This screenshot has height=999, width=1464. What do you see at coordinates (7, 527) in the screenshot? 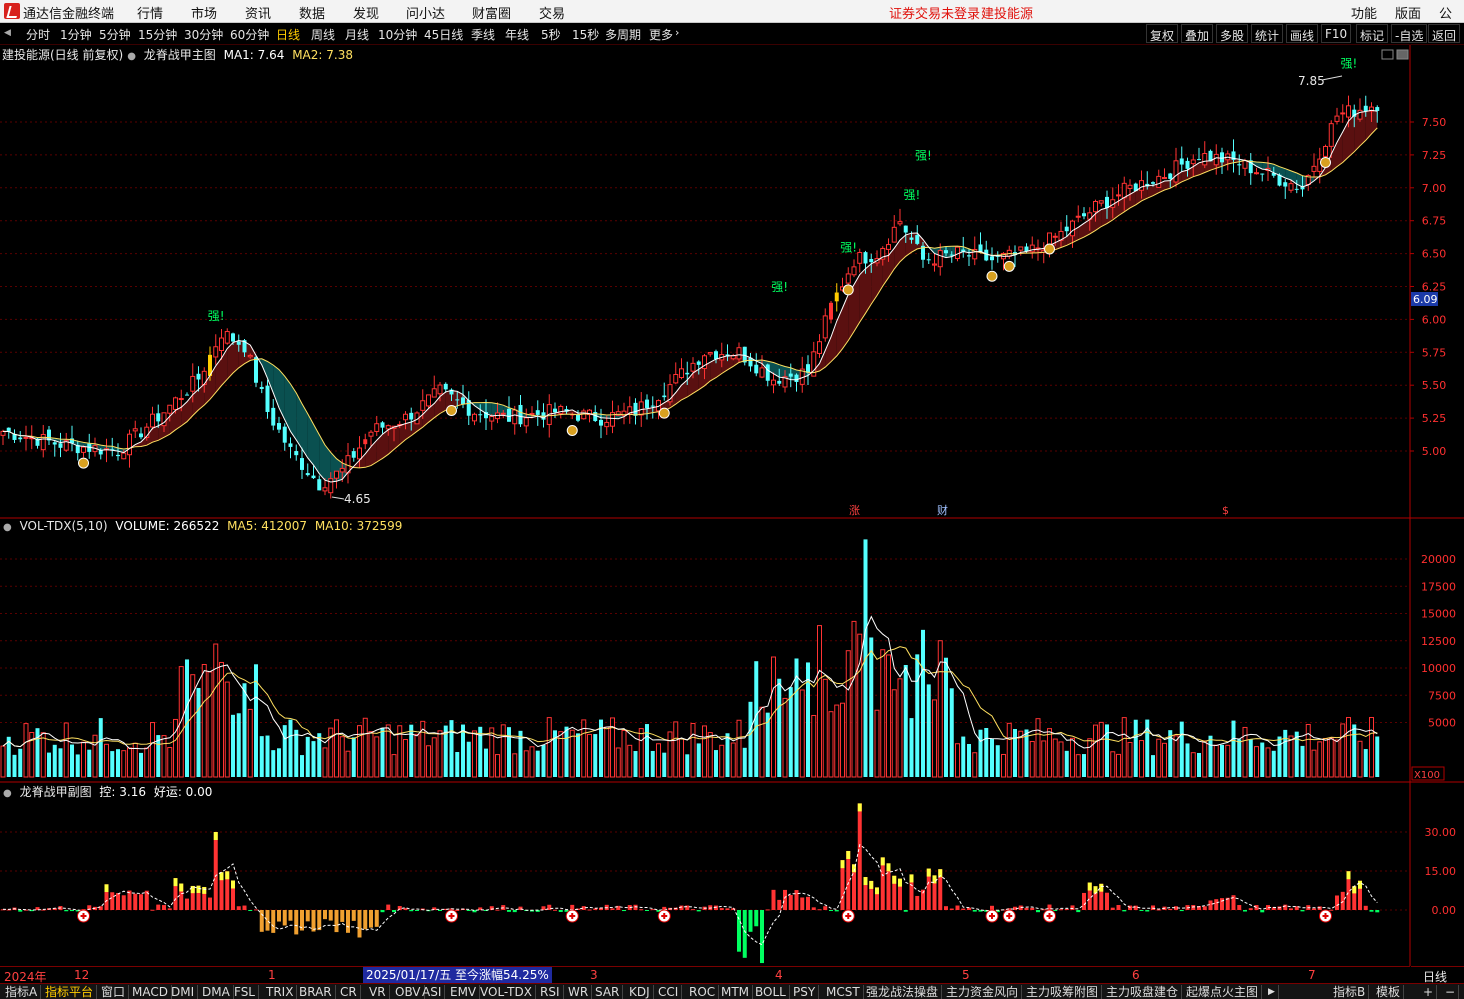
I see `vol-indicator-icon: ●` at bounding box center [7, 527].